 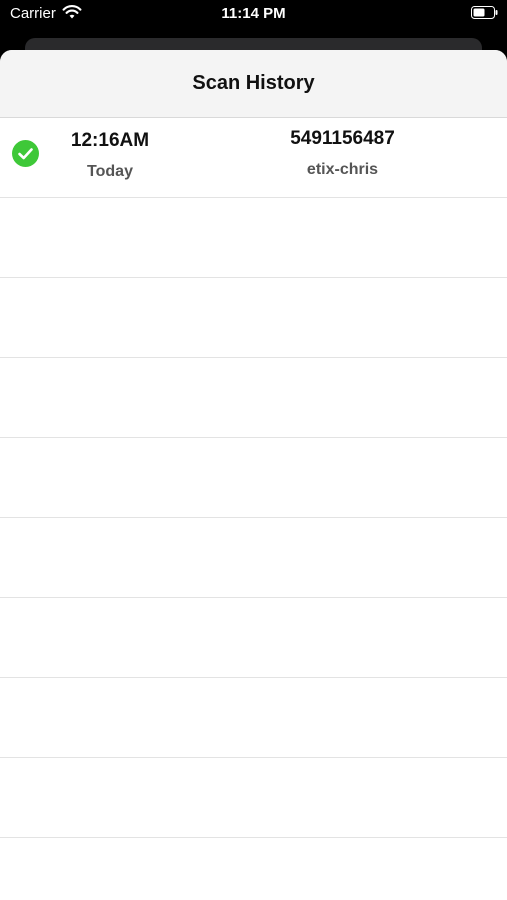 What do you see at coordinates (25, 153) in the screenshot?
I see `checkmark-circle-icon` at bounding box center [25, 153].